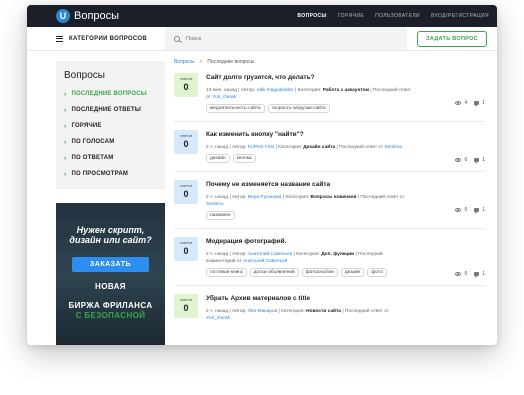 The height and width of the screenshot is (395, 524). Describe the element at coordinates (345, 241) in the screenshot. I see `question-title: Модерация фотографий.` at that location.